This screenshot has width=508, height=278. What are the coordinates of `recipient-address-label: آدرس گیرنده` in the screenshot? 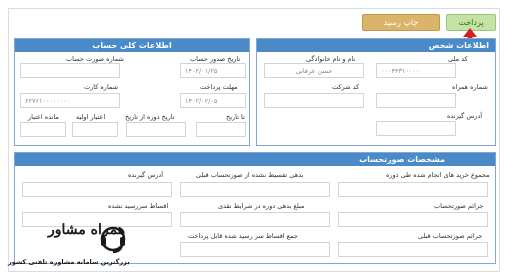 It's located at (465, 116).